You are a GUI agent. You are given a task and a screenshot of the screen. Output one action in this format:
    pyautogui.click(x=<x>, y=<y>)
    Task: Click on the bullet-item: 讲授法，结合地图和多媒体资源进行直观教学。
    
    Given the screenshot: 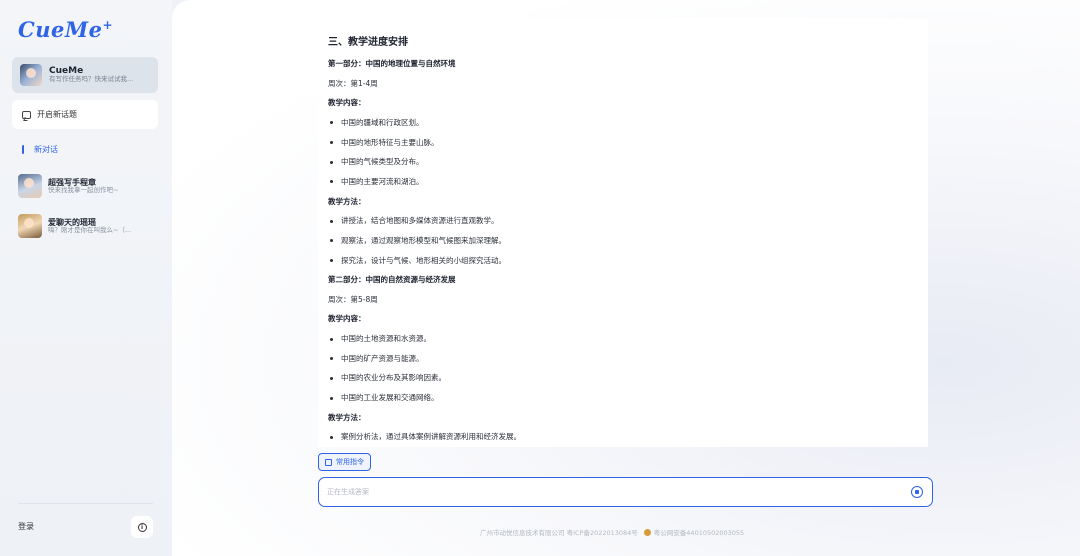 What is the action you would take?
    pyautogui.click(x=414, y=220)
    